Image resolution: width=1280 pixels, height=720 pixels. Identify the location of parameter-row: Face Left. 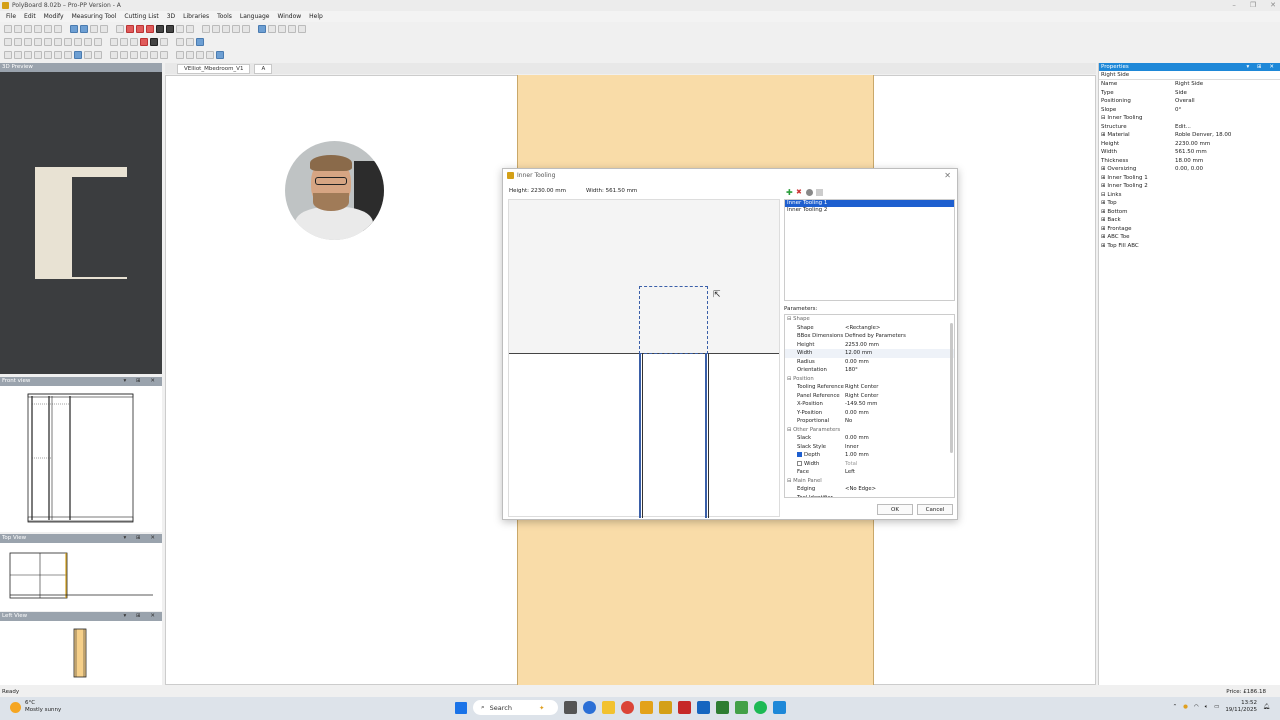
(869, 472).